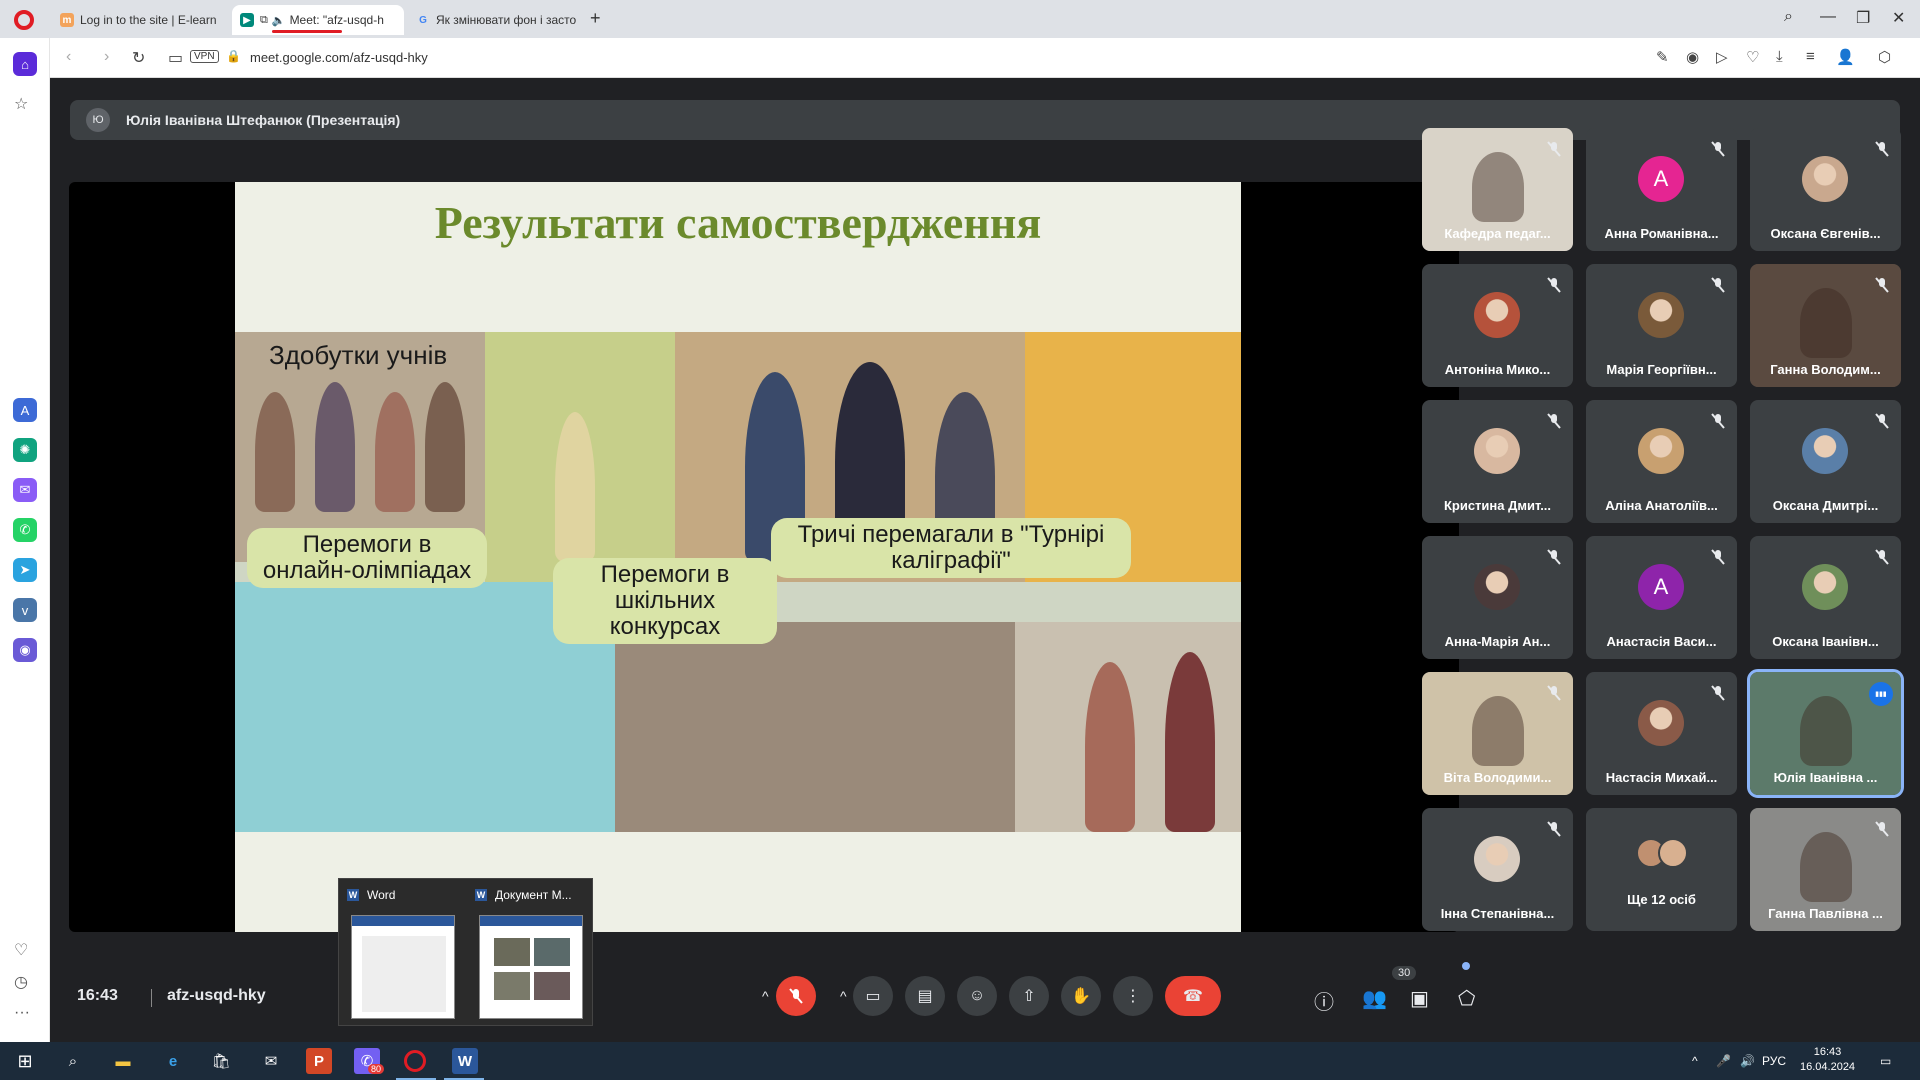  Describe the element at coordinates (339, 57) in the screenshot. I see `url-field: meet.google.com/afz-usqd-hky` at that location.